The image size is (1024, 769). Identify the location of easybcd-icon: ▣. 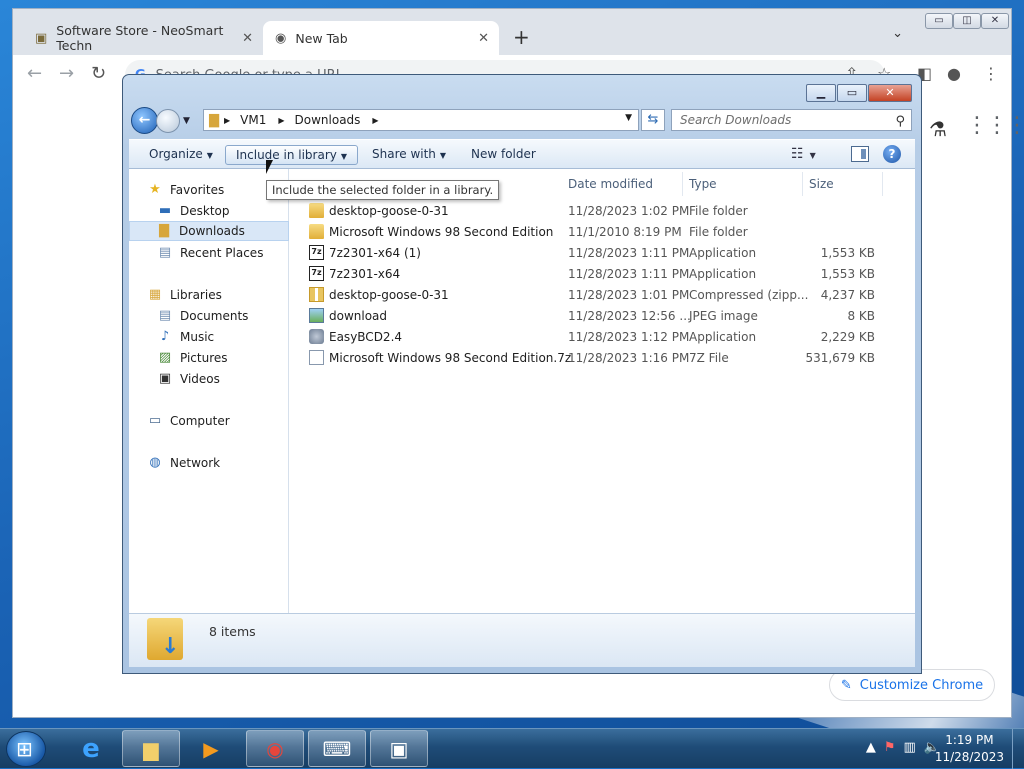
(399, 748).